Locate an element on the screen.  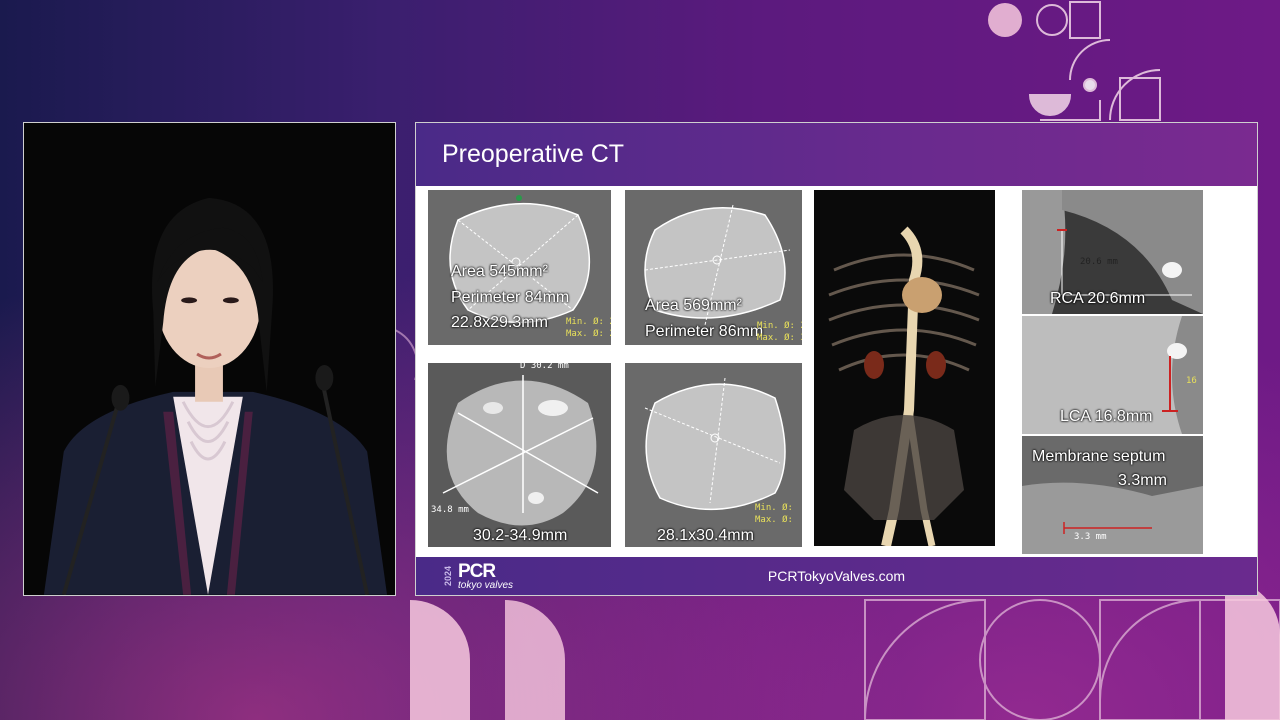
lca-measure-readout: 16 is located at coordinates (1191, 381).